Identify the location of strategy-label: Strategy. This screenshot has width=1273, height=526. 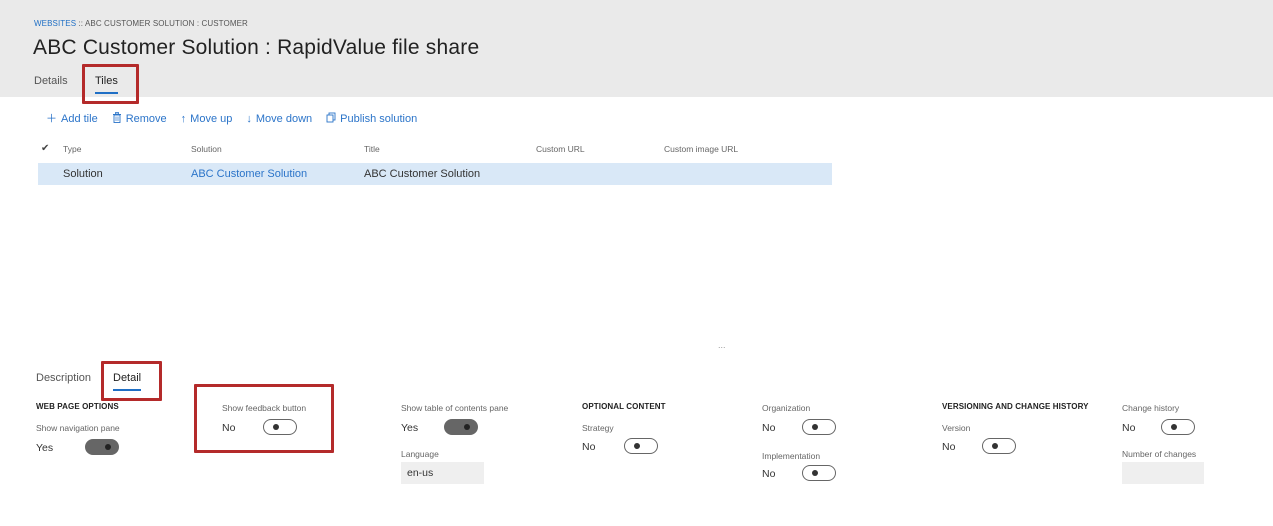
(598, 428).